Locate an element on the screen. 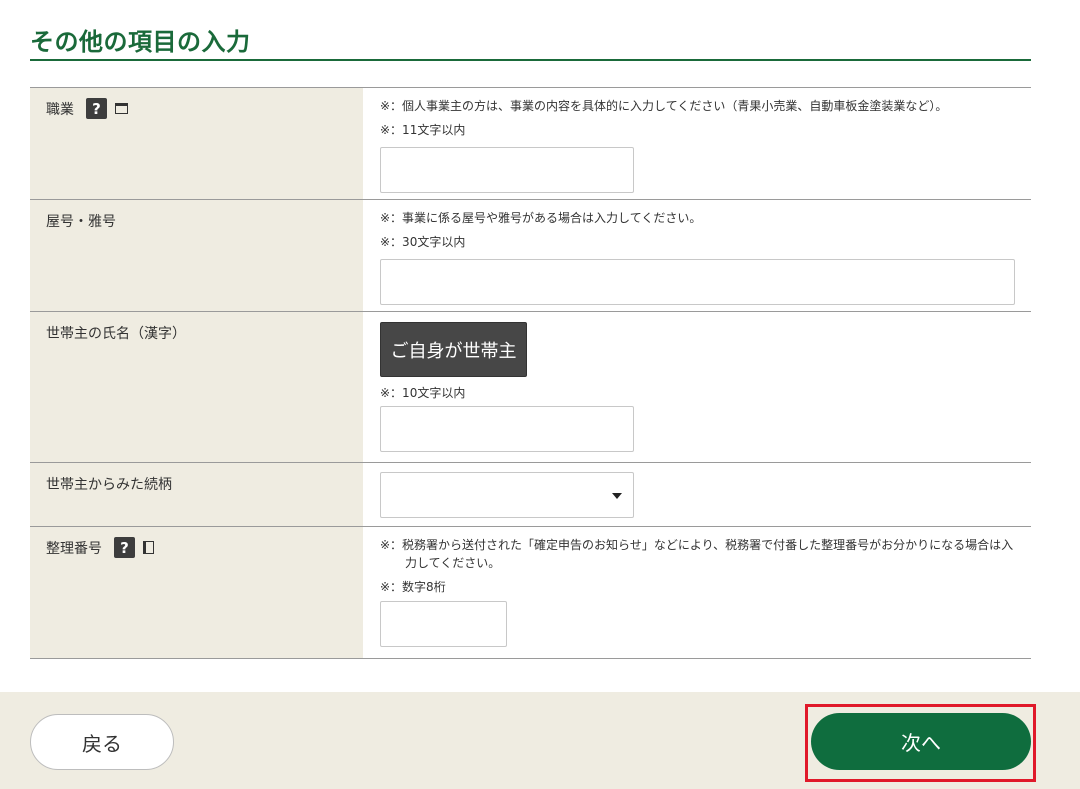 The height and width of the screenshot is (789, 1080). footer-bar: 戻る 次へ is located at coordinates (540, 740).